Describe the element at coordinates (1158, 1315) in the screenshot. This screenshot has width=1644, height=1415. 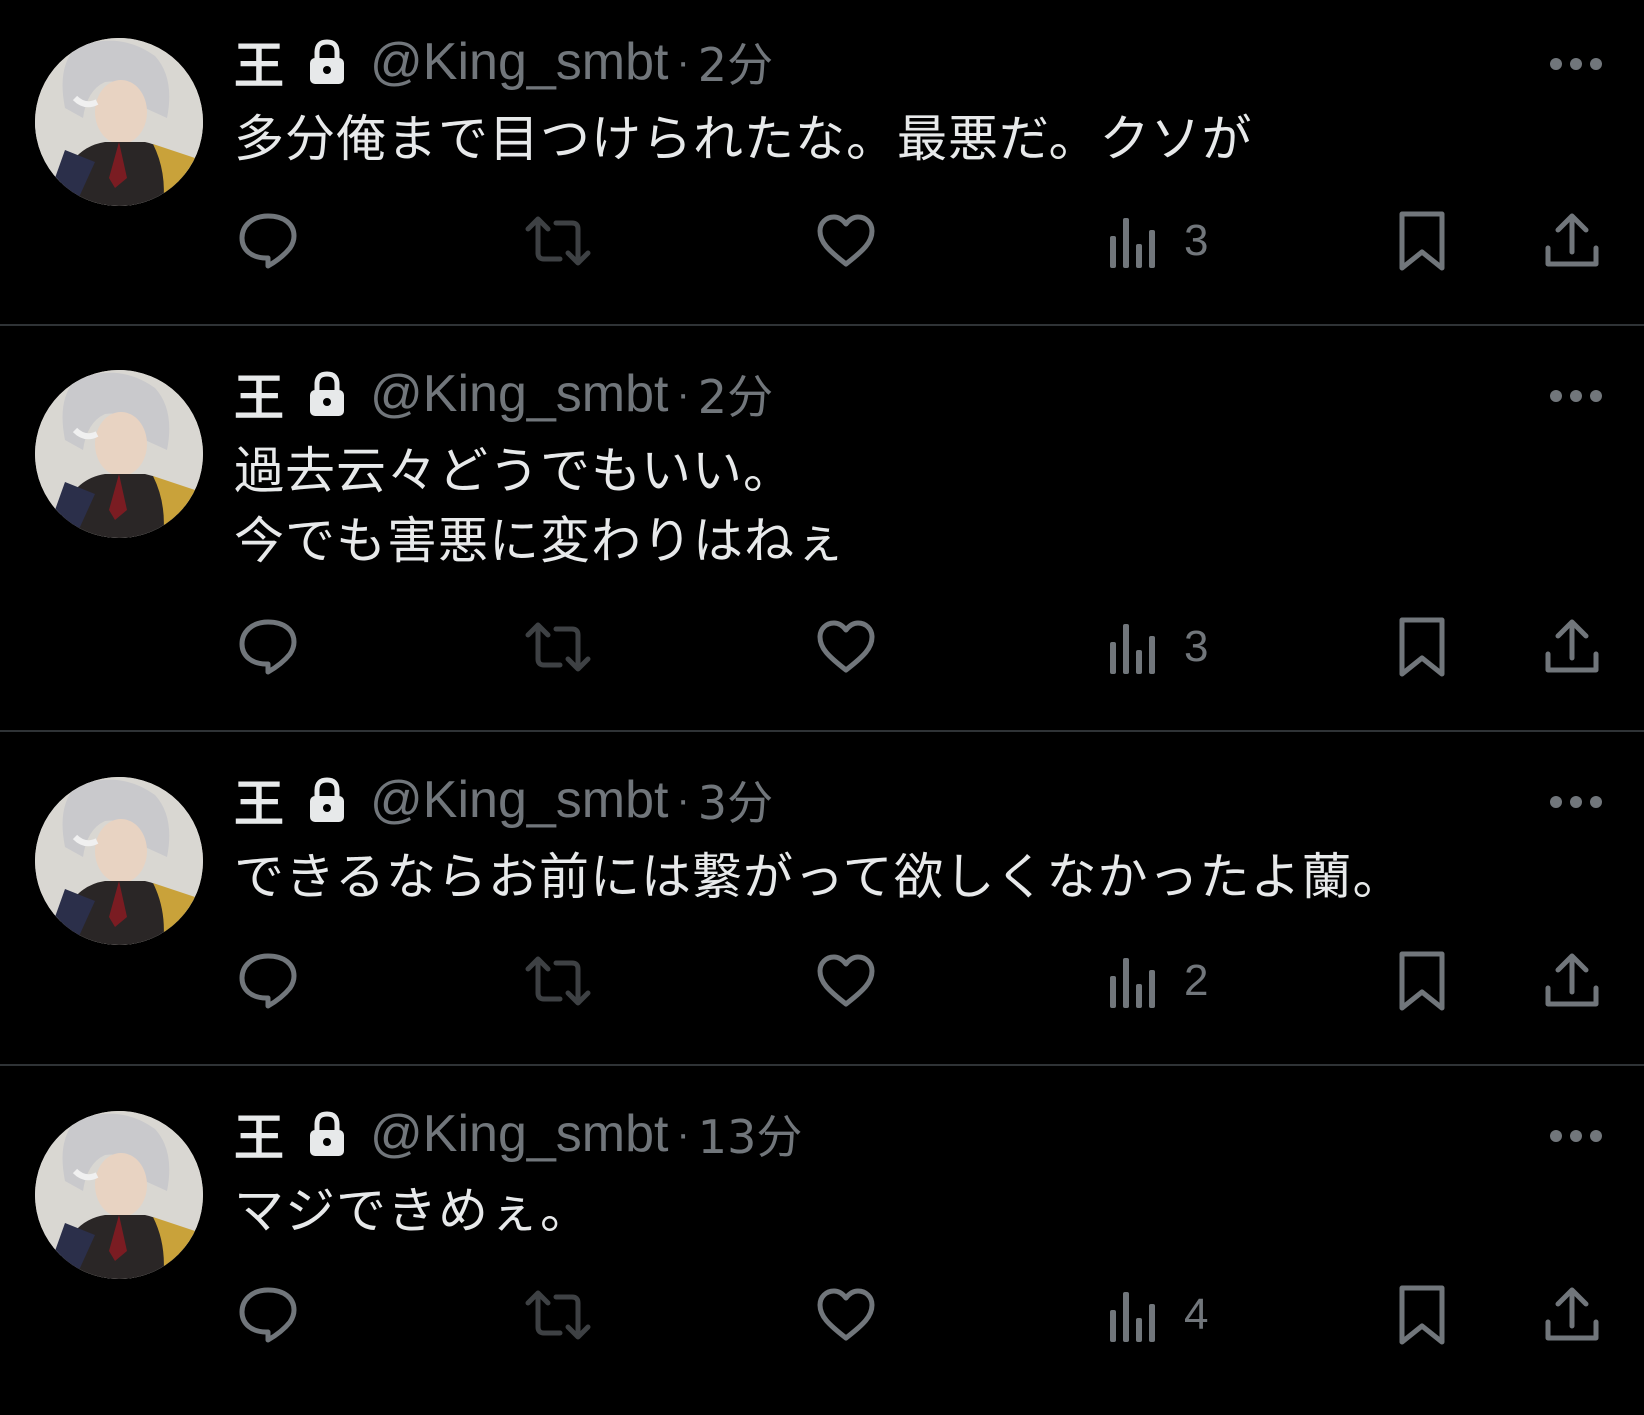
I see `views-button: 4` at that location.